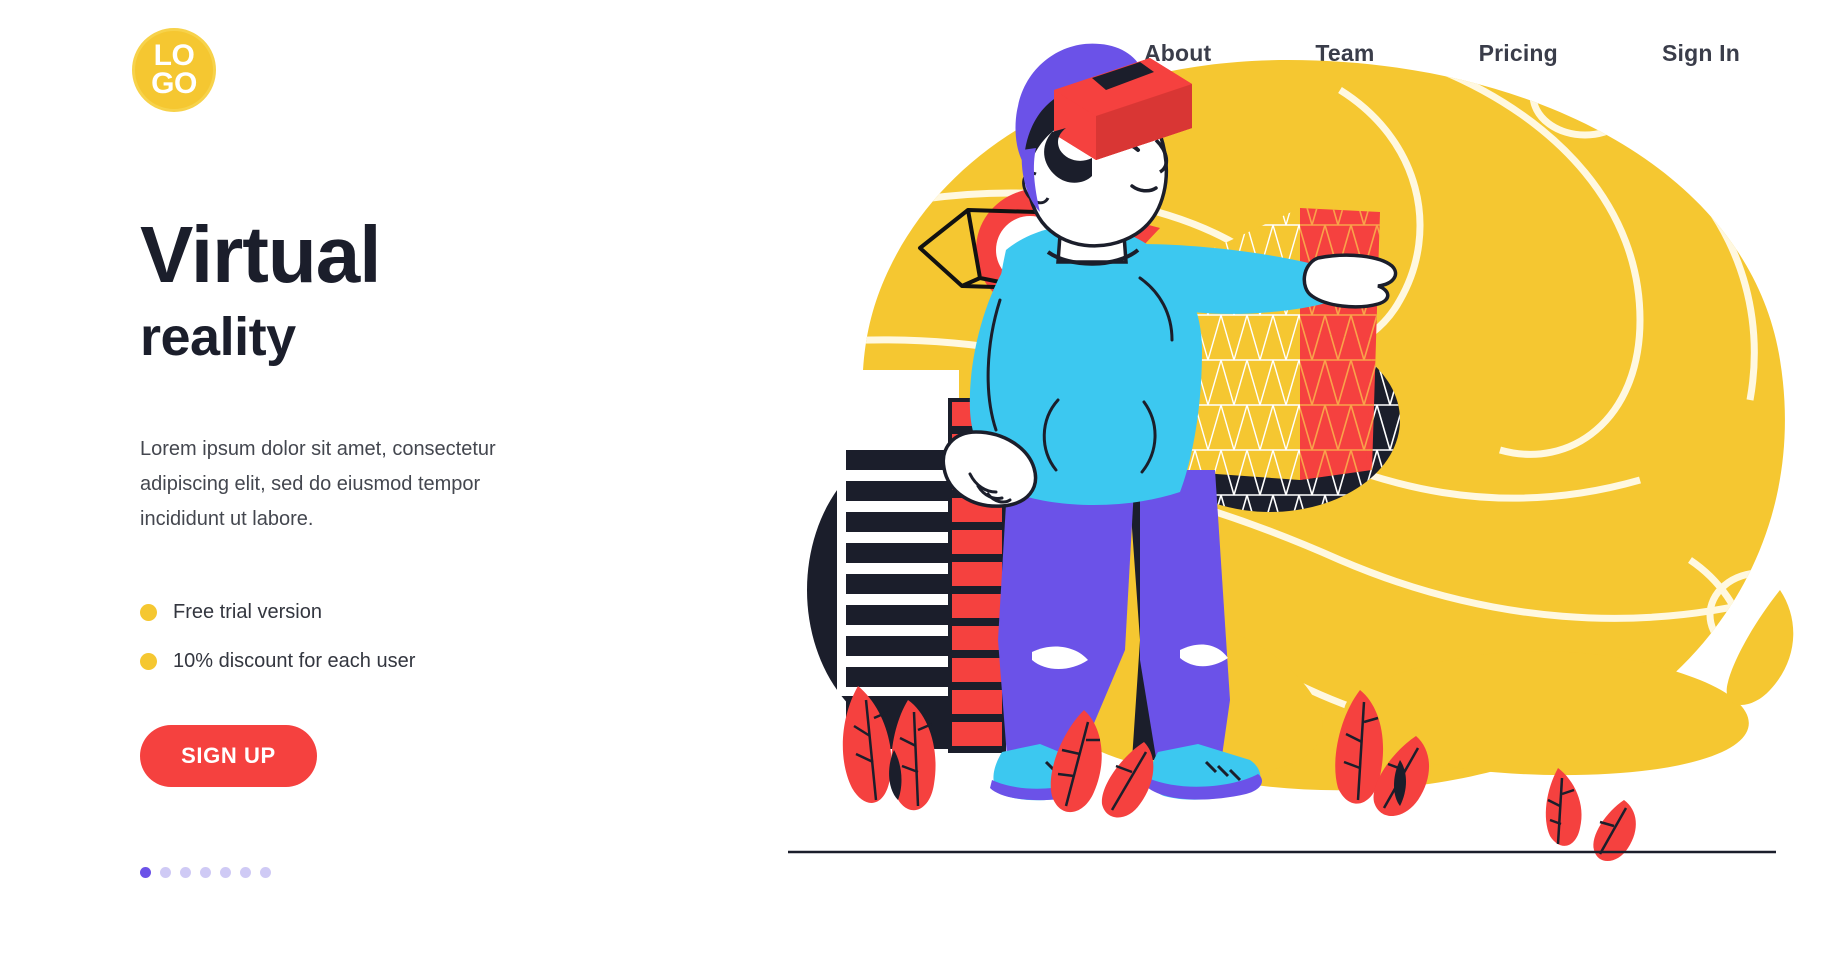 This screenshot has height=980, width=1837. I want to click on page-title-line2: reality, so click(218, 337).